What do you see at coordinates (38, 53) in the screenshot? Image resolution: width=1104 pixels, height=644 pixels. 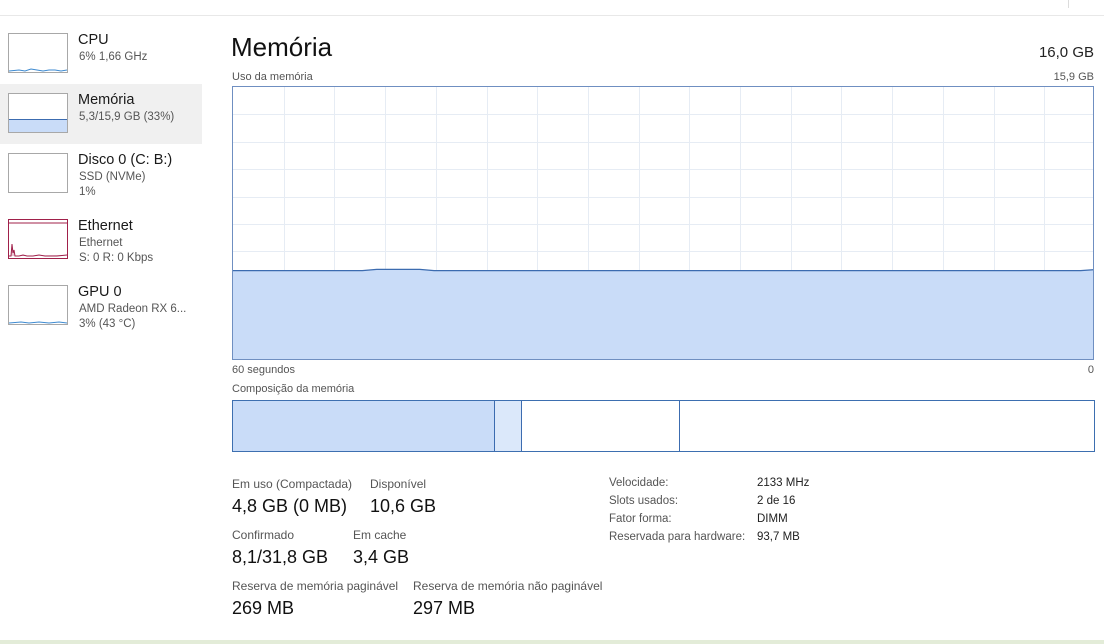 I see `cpu-thumbnail-graph` at bounding box center [38, 53].